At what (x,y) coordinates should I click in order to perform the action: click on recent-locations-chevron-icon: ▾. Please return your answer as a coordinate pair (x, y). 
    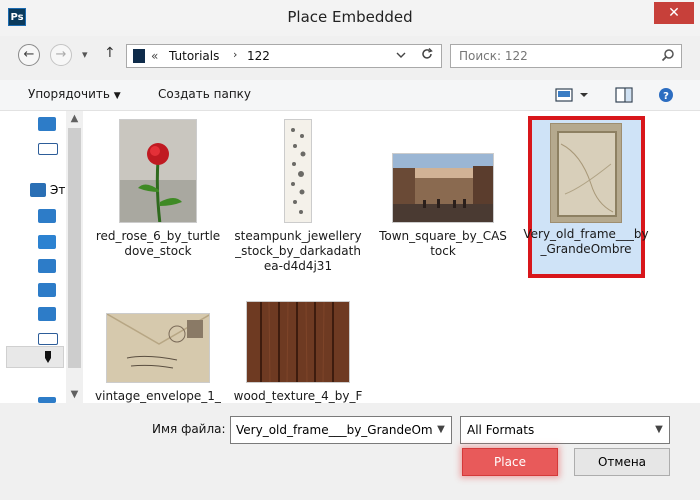
    Looking at the image, I should click on (85, 54).